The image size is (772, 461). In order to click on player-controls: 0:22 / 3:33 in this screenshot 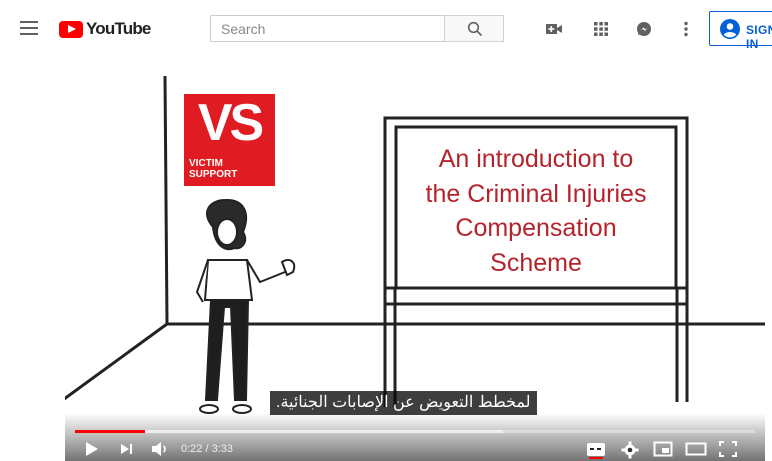, I will do `click(415, 437)`.